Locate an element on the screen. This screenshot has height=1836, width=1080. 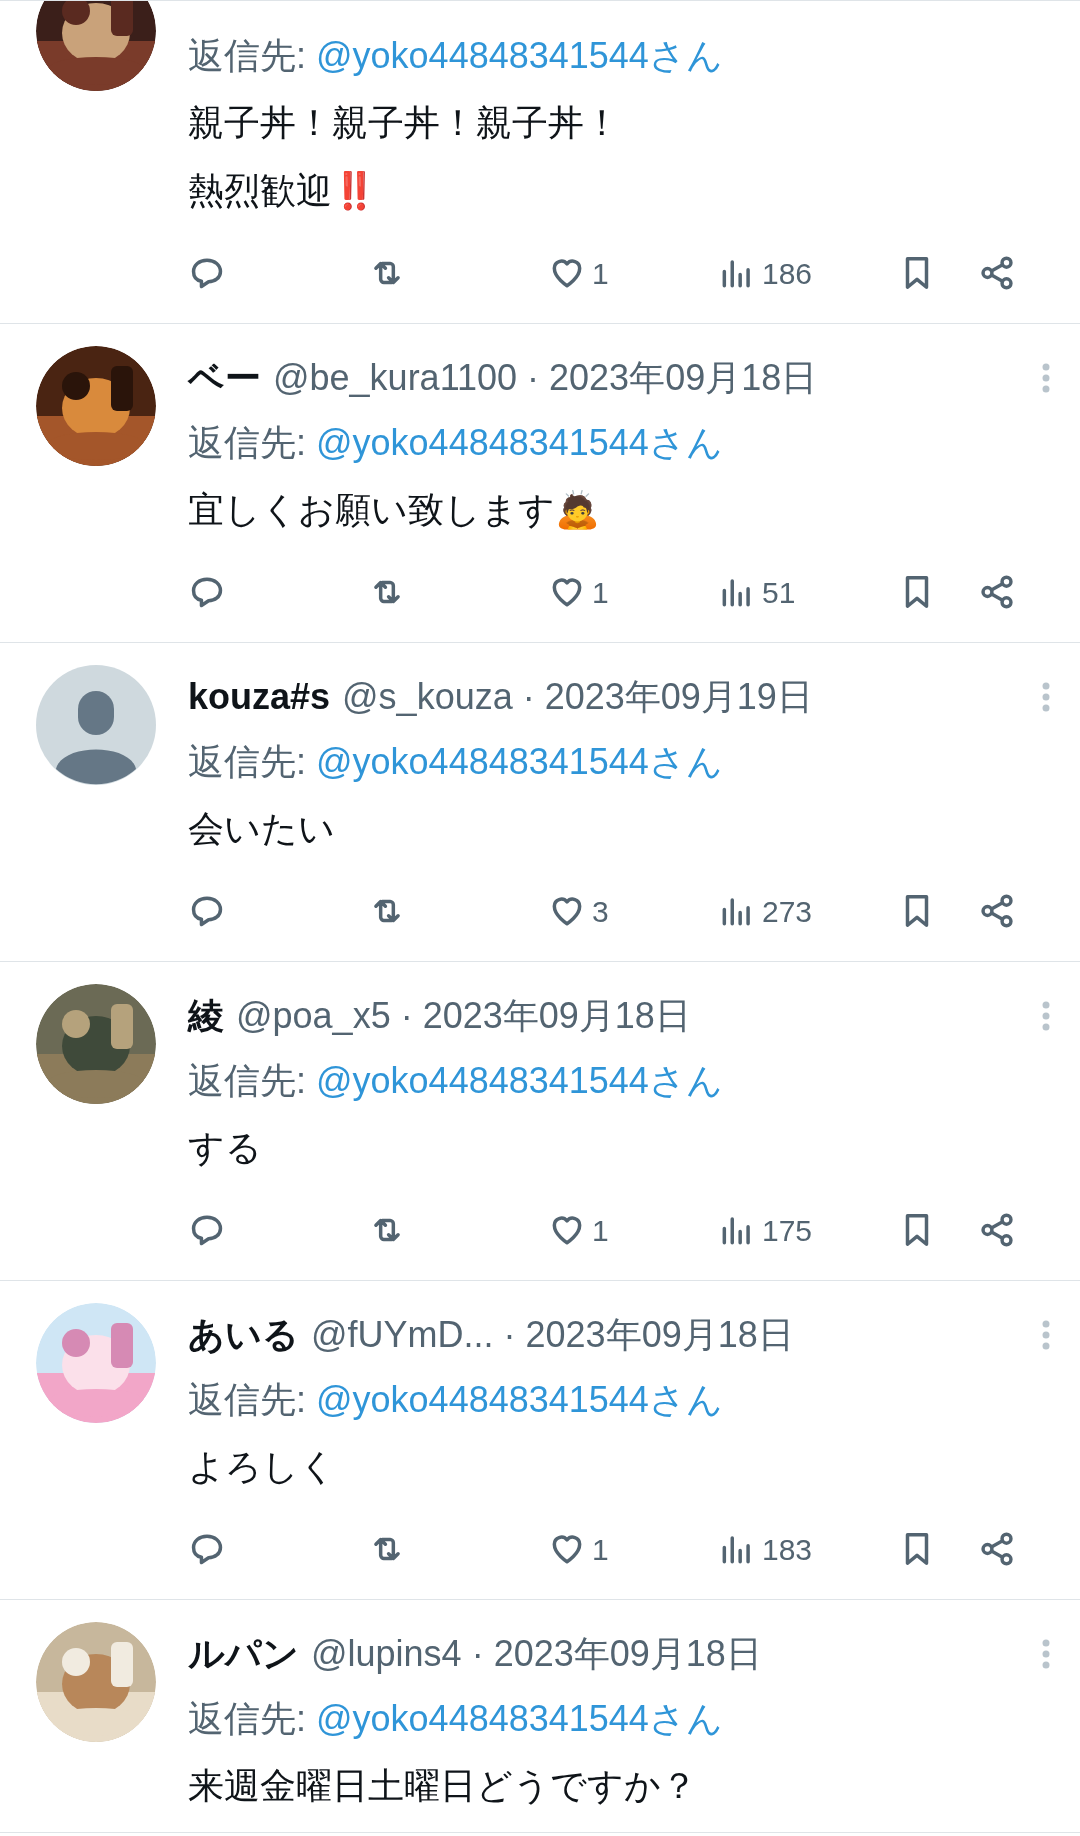
tweet-text: する is located at coordinates (225, 1148).